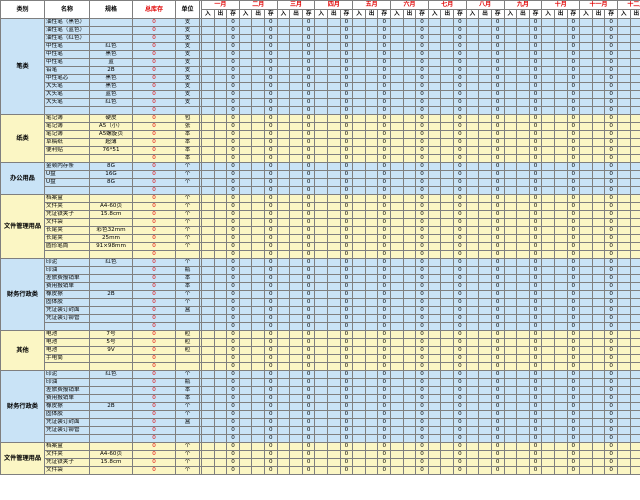 The height and width of the screenshot is (500, 640). What do you see at coordinates (67, 102) in the screenshot?
I see `item-name-cell: 大头笔` at bounding box center [67, 102].